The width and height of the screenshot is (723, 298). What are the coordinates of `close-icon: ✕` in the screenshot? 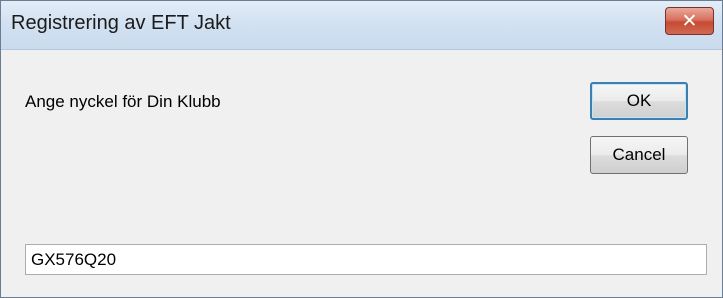 It's located at (689, 20).